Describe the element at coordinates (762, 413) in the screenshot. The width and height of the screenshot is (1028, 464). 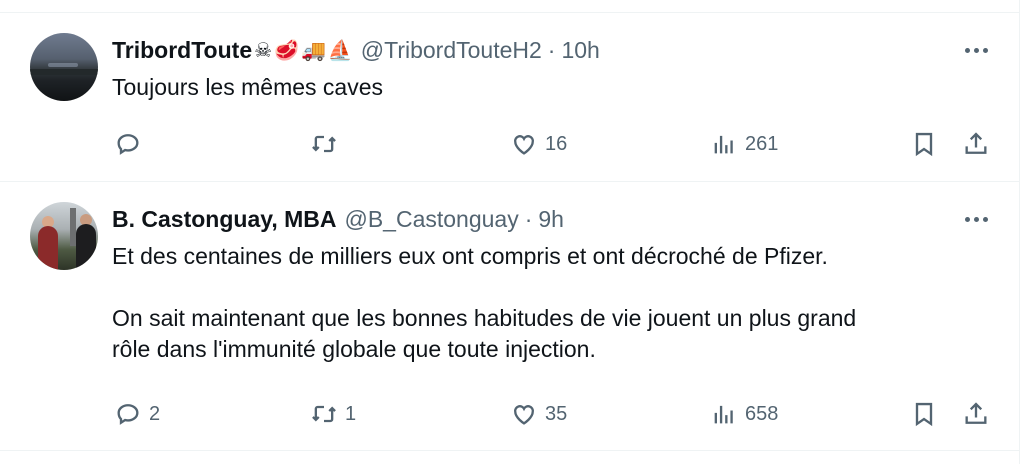
I see `view-count: 658` at that location.